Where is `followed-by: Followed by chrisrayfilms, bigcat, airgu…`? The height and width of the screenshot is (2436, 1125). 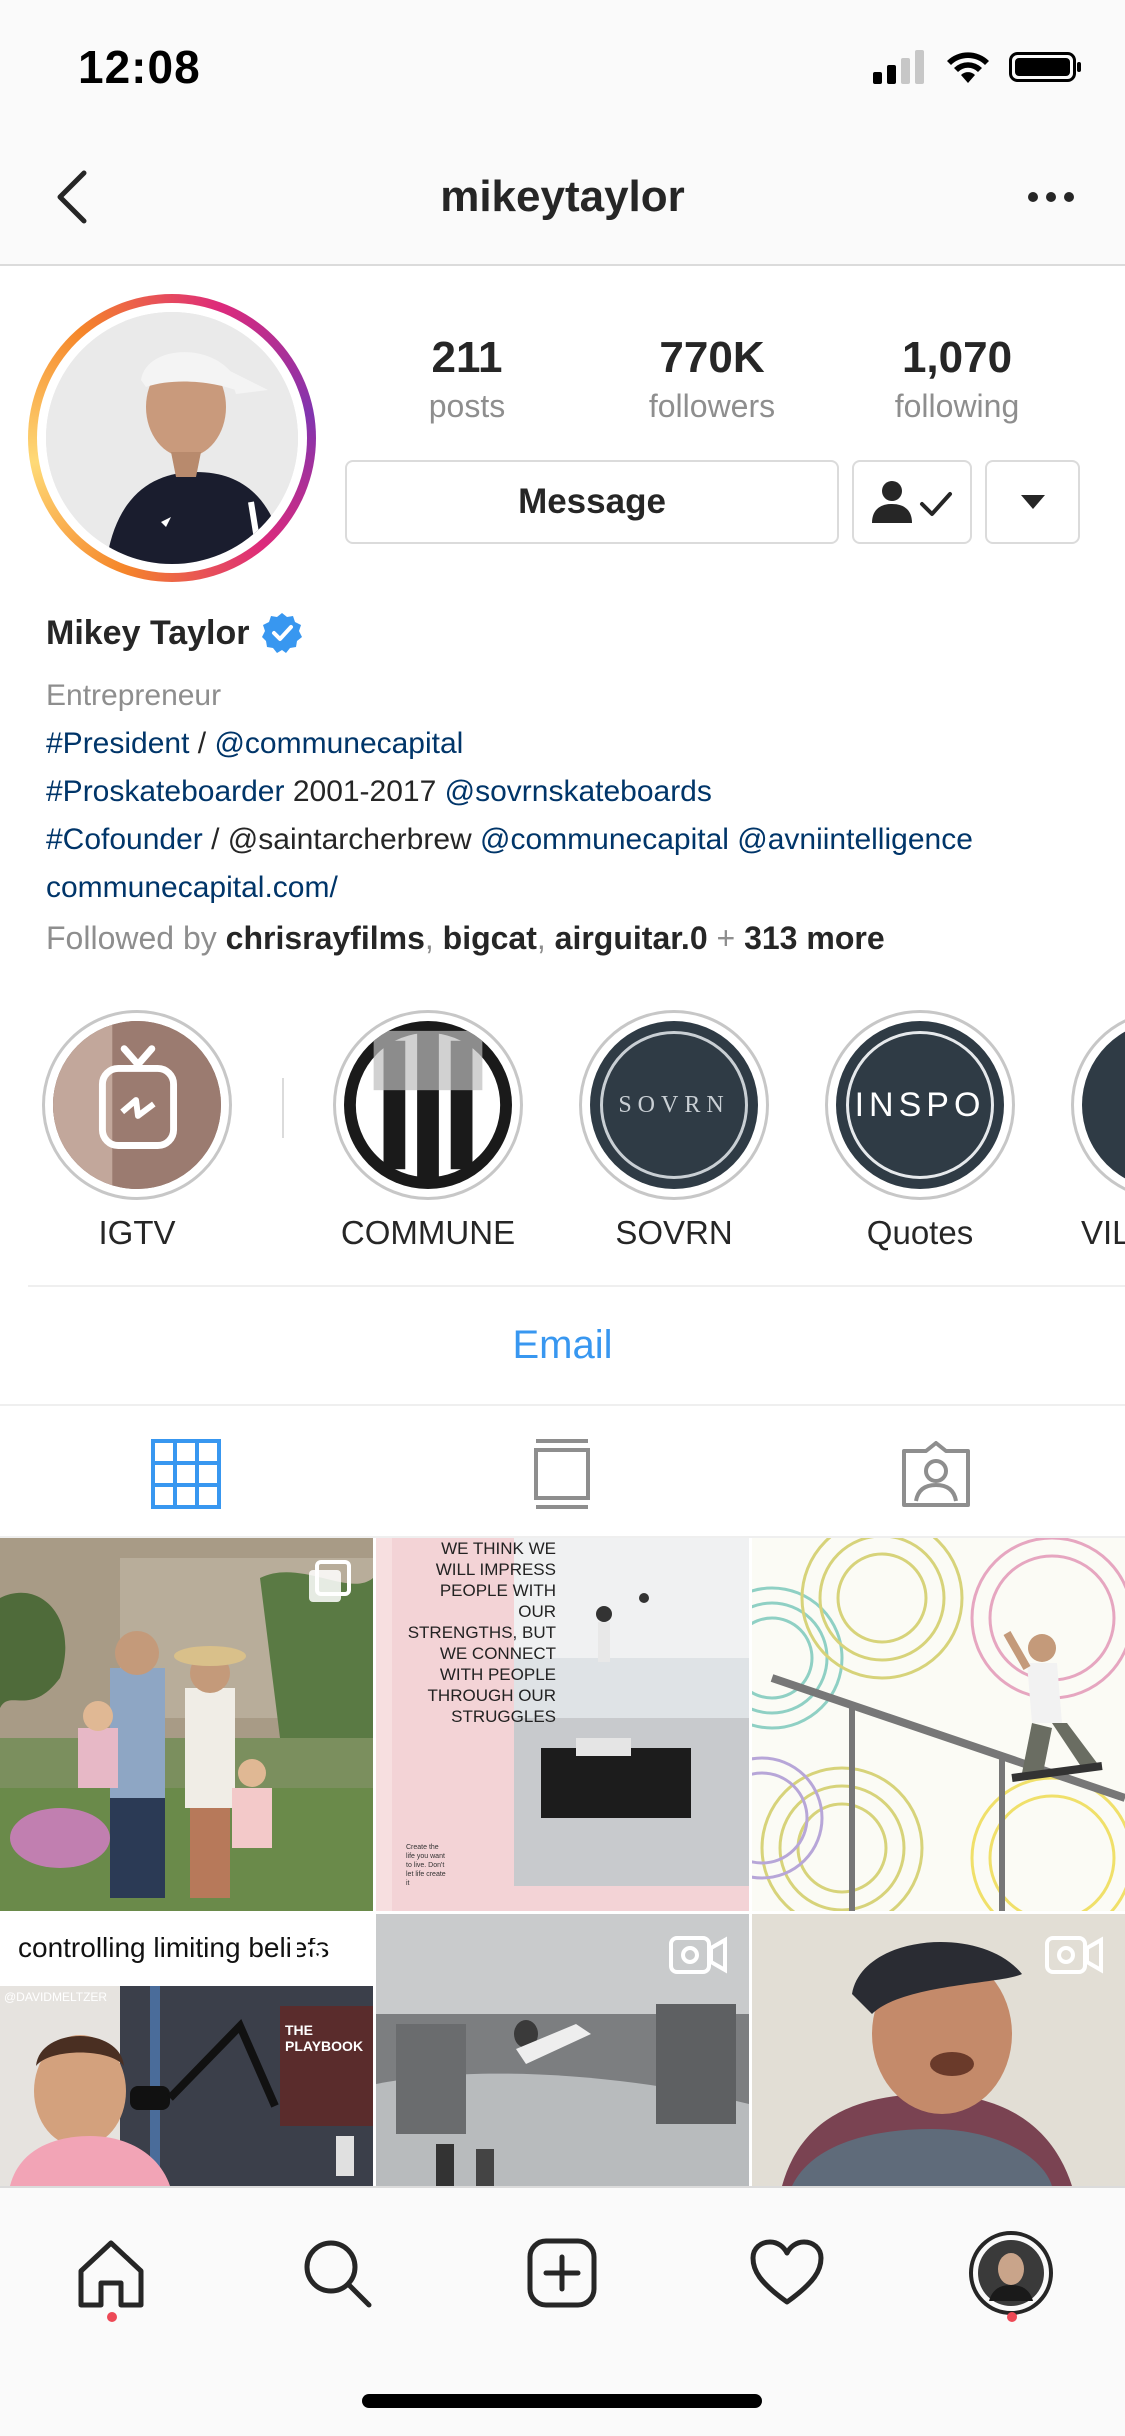 followed-by: Followed by chrisrayfilms, bigcat, airgu… is located at coordinates (576, 938).